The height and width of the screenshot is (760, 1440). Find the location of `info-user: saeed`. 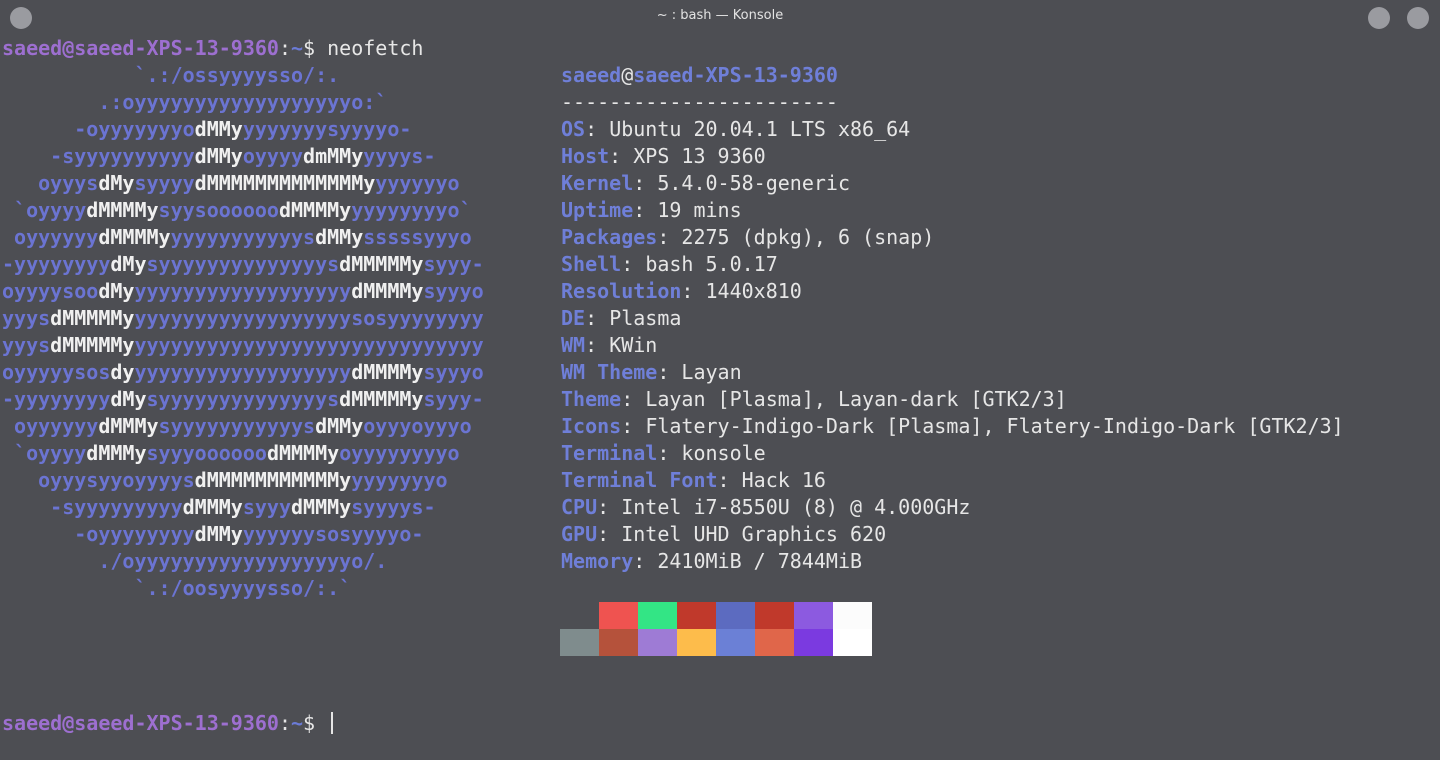

info-user: saeed is located at coordinates (591, 75).